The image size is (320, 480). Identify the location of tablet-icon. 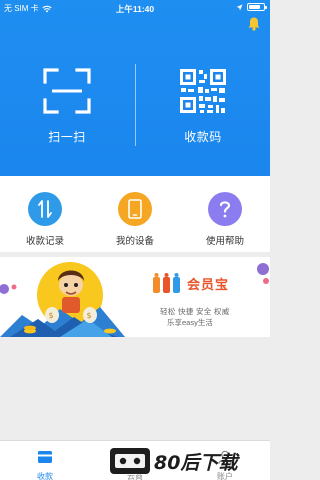
(135, 209).